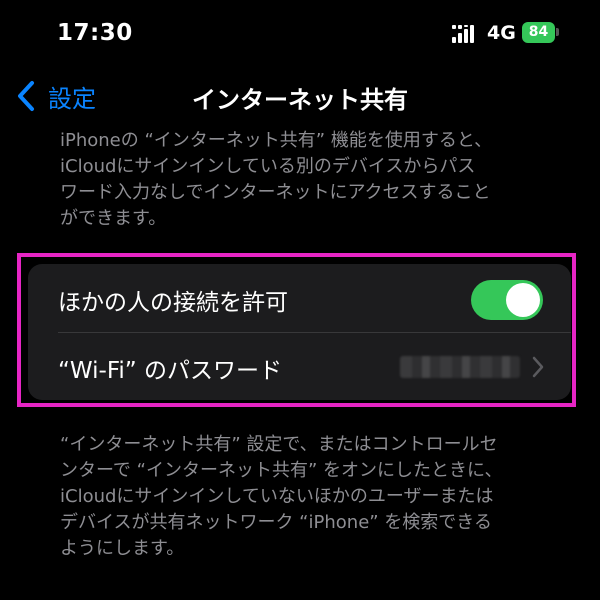  I want to click on battery-level: 84, so click(538, 32).